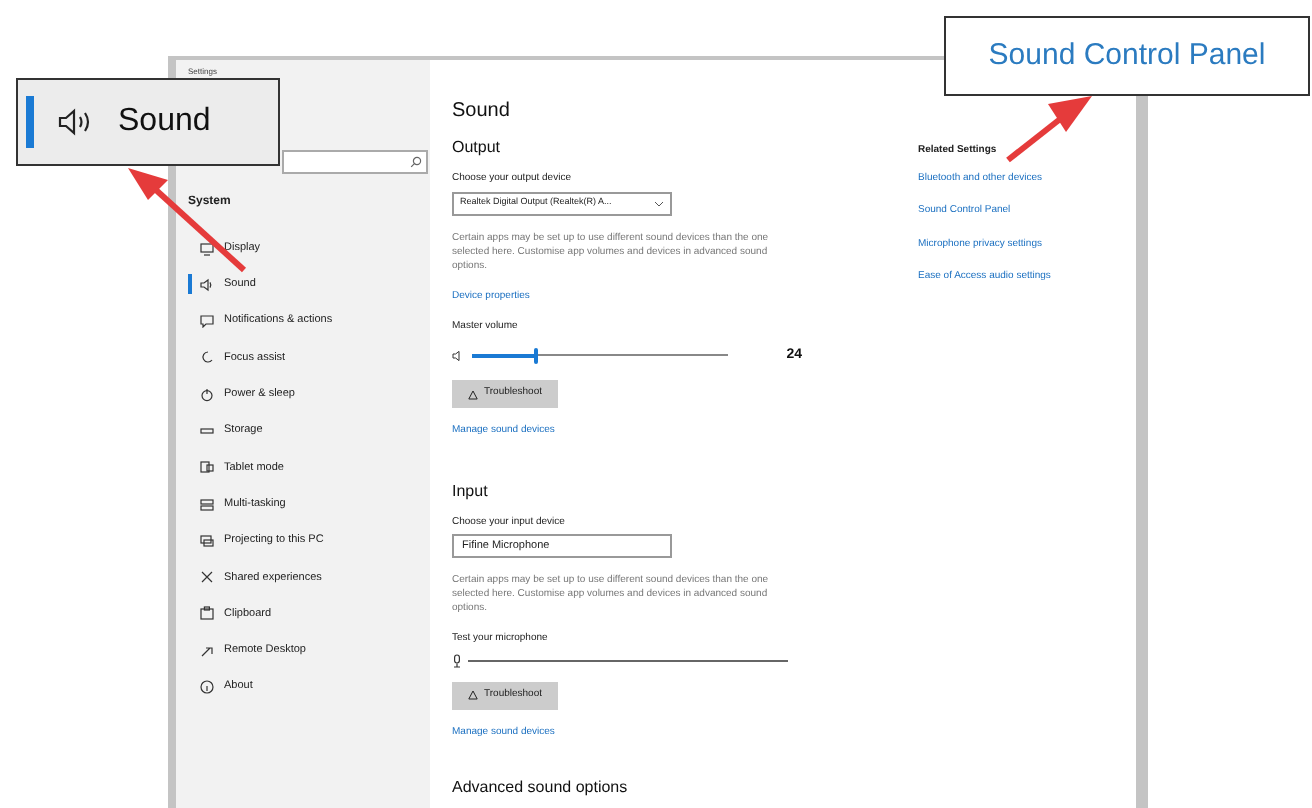  What do you see at coordinates (1127, 55) in the screenshot?
I see `callout-label: Sound Control Panel` at bounding box center [1127, 55].